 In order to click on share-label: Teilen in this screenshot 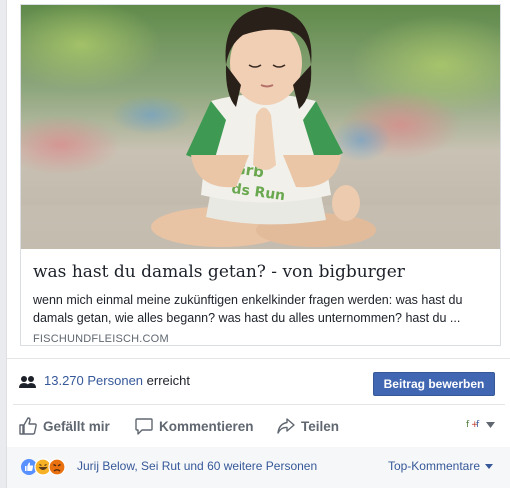, I will do `click(320, 426)`.